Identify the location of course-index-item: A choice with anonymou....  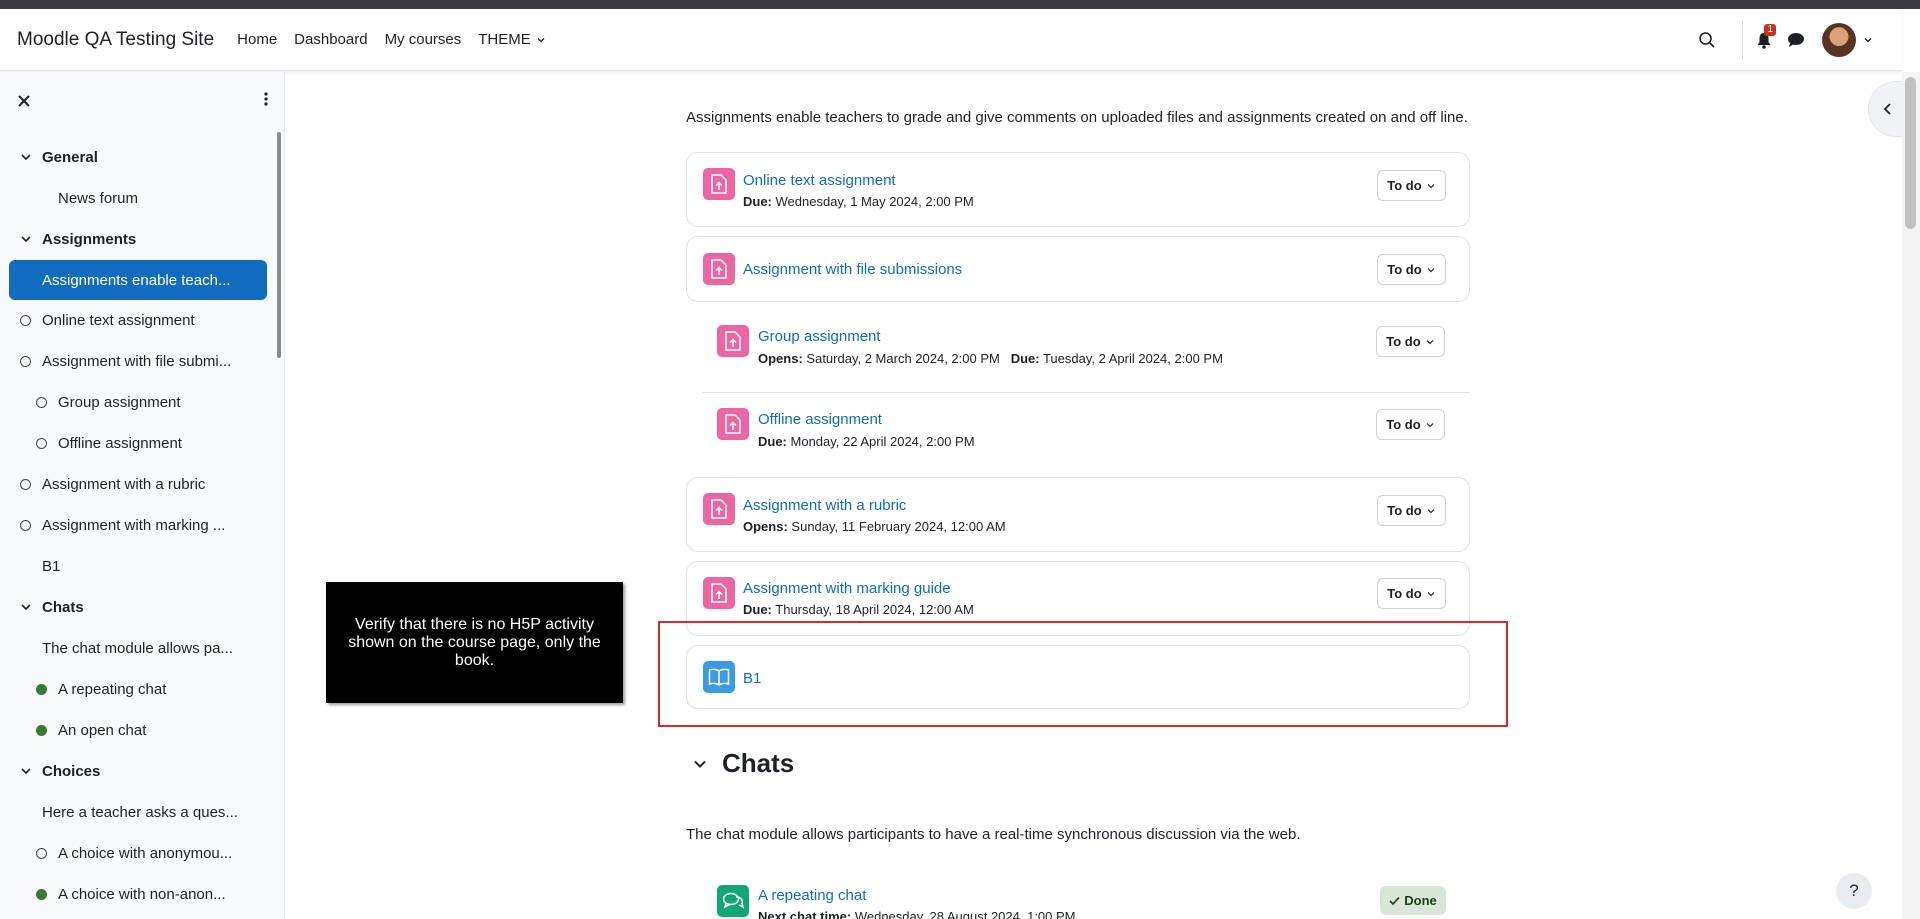
(135, 853).